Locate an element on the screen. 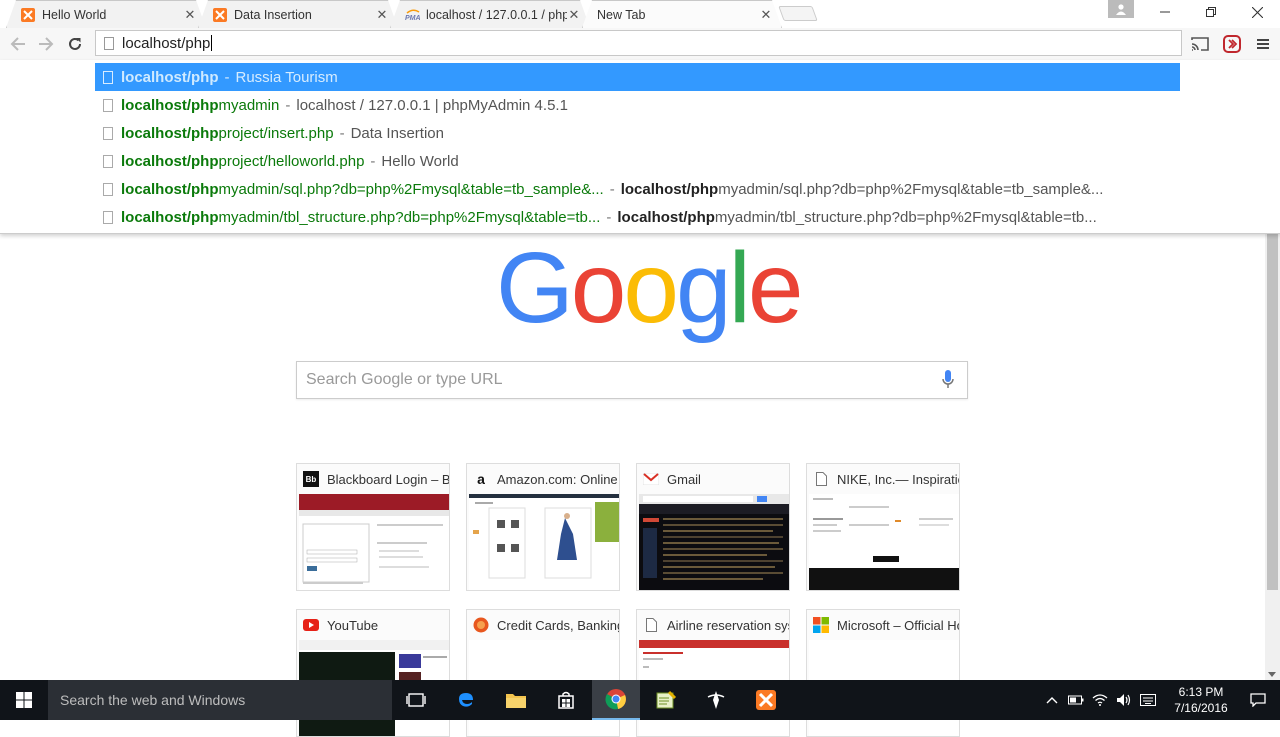  back-button is located at coordinates (18, 44).